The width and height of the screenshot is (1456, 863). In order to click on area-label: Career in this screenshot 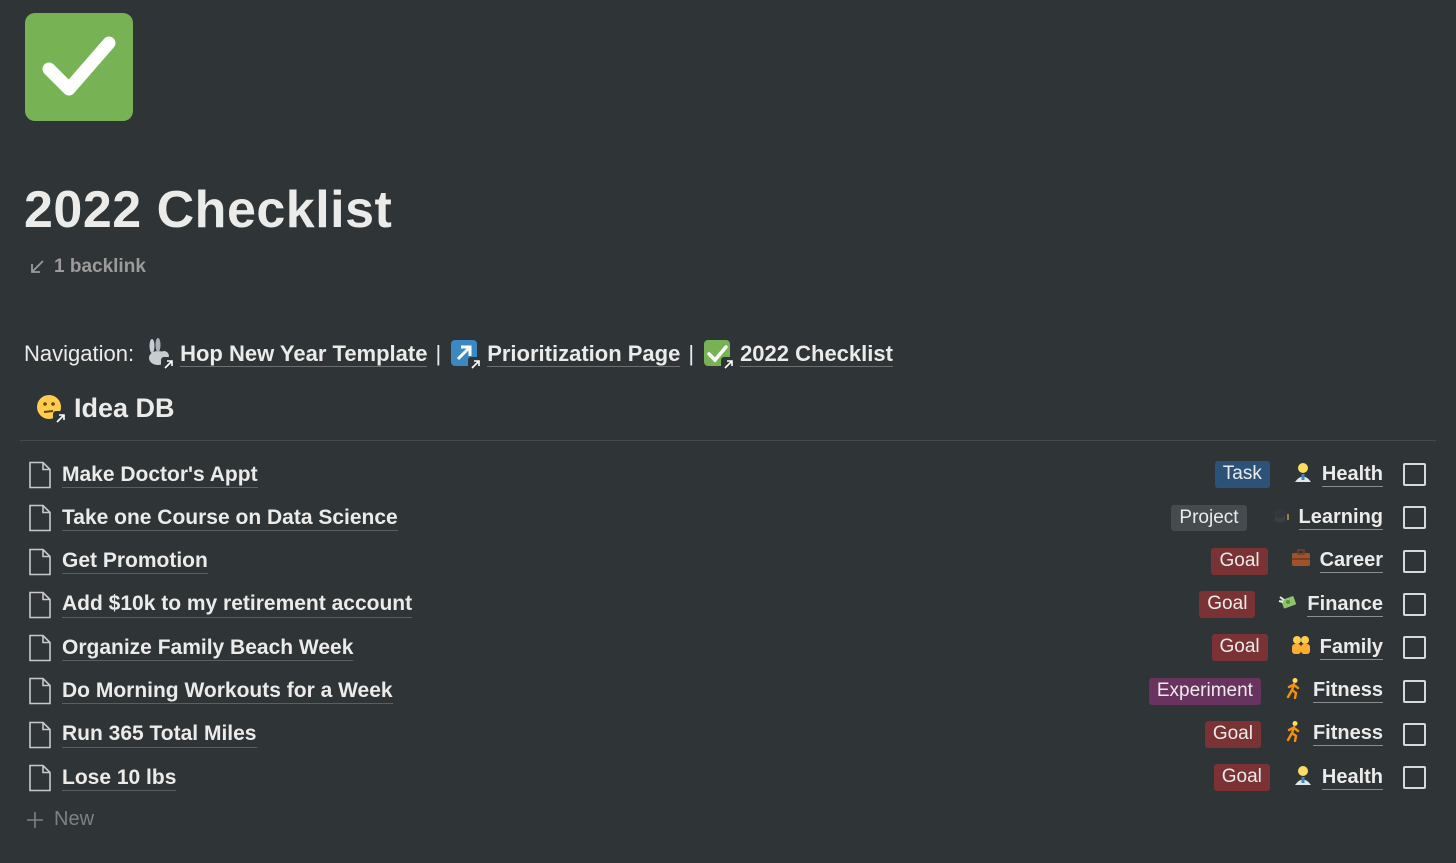, I will do `click(1351, 561)`.